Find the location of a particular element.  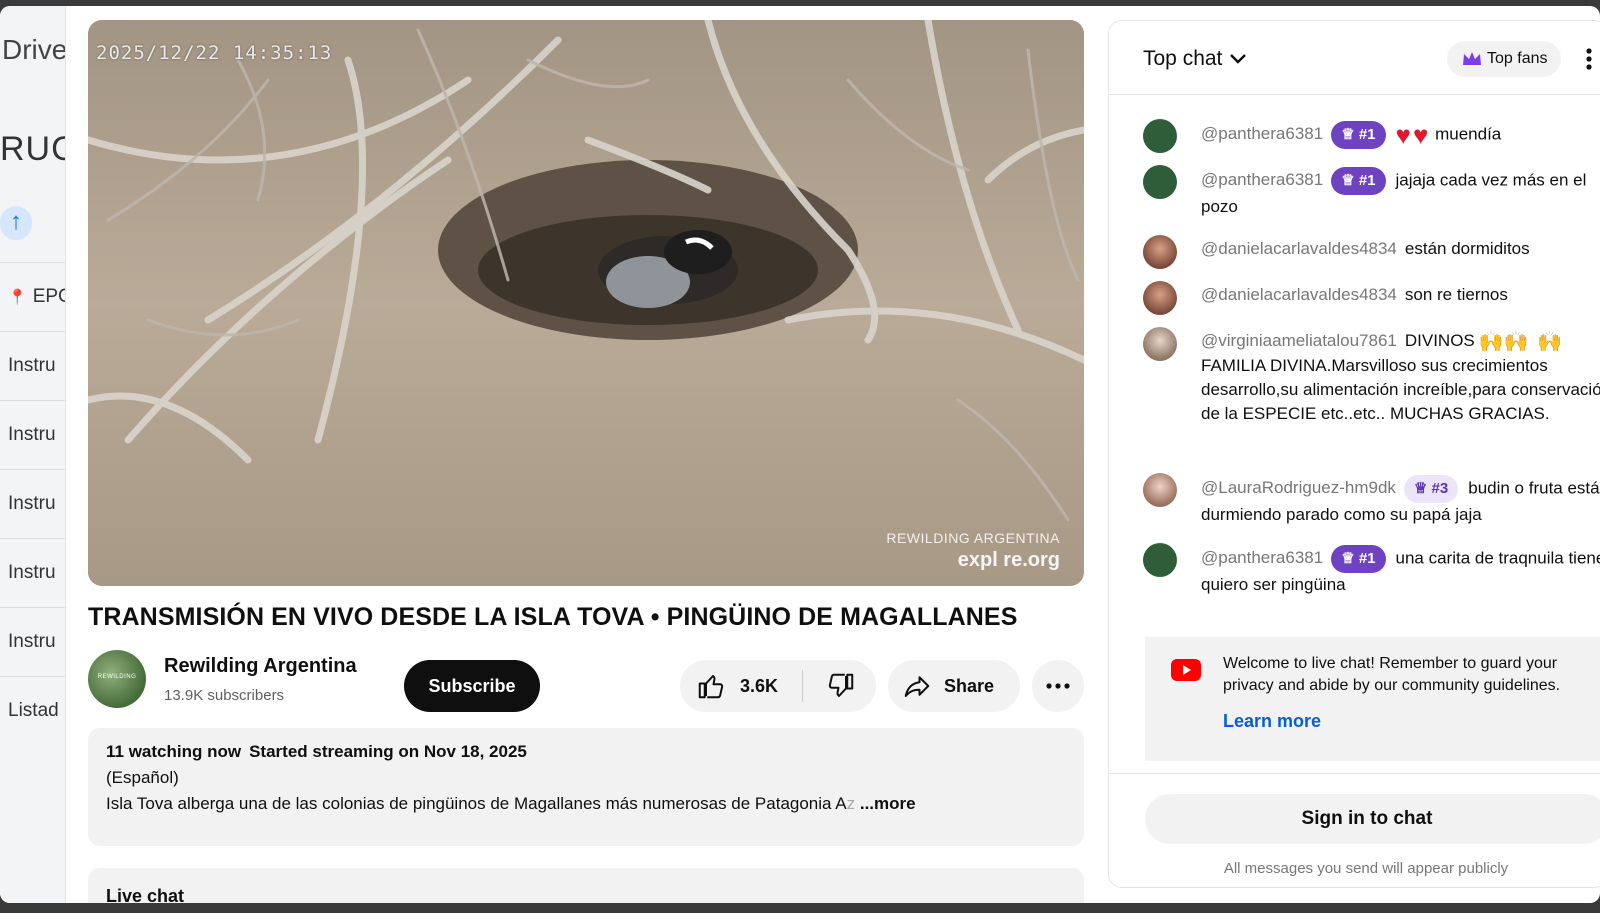

chat-header: Top chat Top fans is located at coordinates (1354, 58).